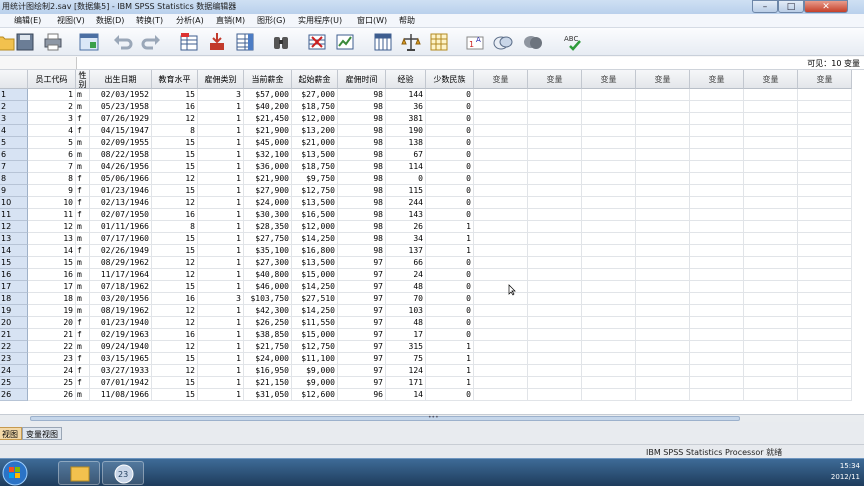 Image resolution: width=864 pixels, height=486 pixels. Describe the element at coordinates (450, 383) in the screenshot. I see `cell-minority: 1` at that location.